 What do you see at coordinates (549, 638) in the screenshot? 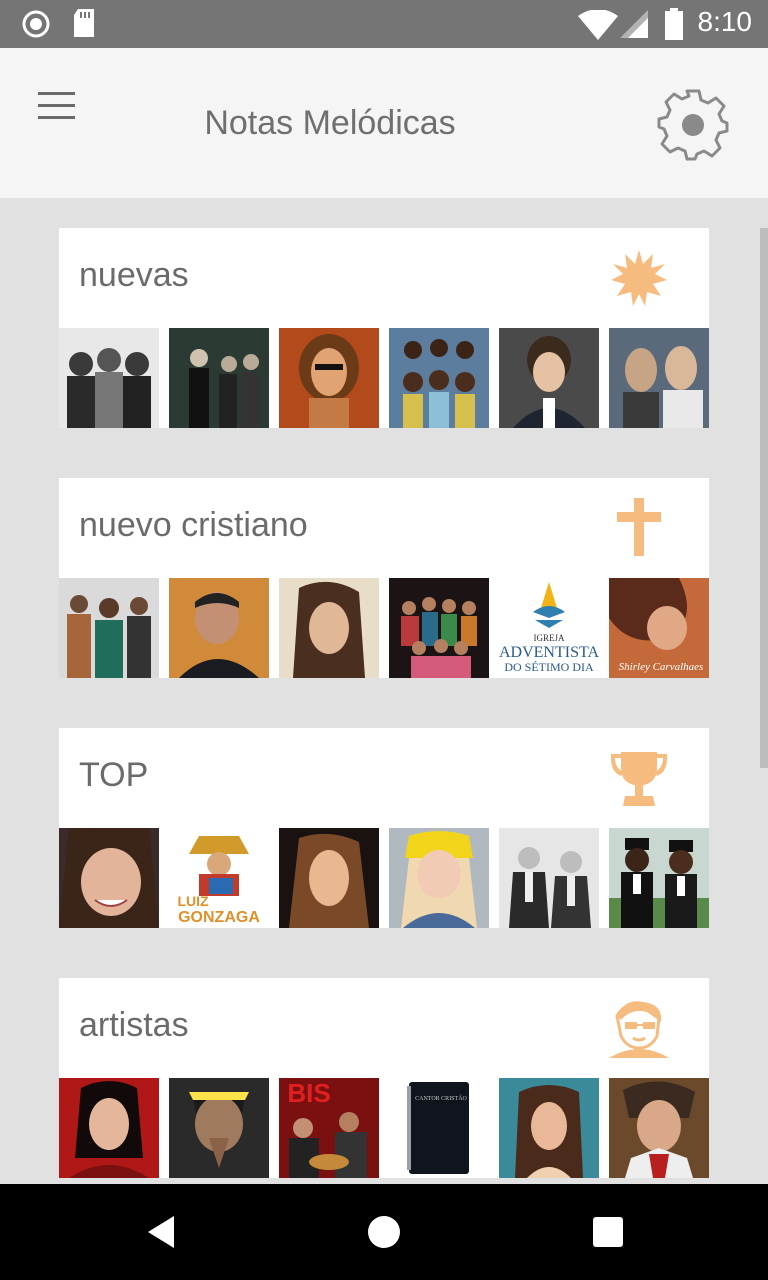
I see `adventist-line1: IGREJA` at bounding box center [549, 638].